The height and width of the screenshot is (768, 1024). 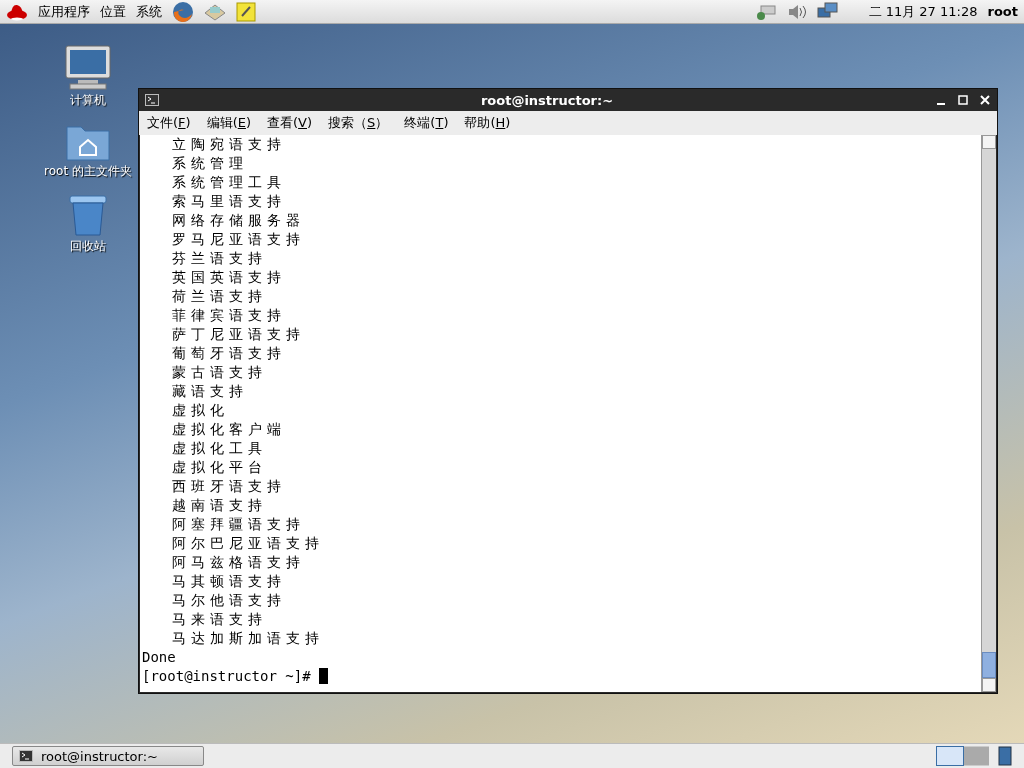 What do you see at coordinates (229, 581) in the screenshot?
I see `output-line: 马其顿语支持` at bounding box center [229, 581].